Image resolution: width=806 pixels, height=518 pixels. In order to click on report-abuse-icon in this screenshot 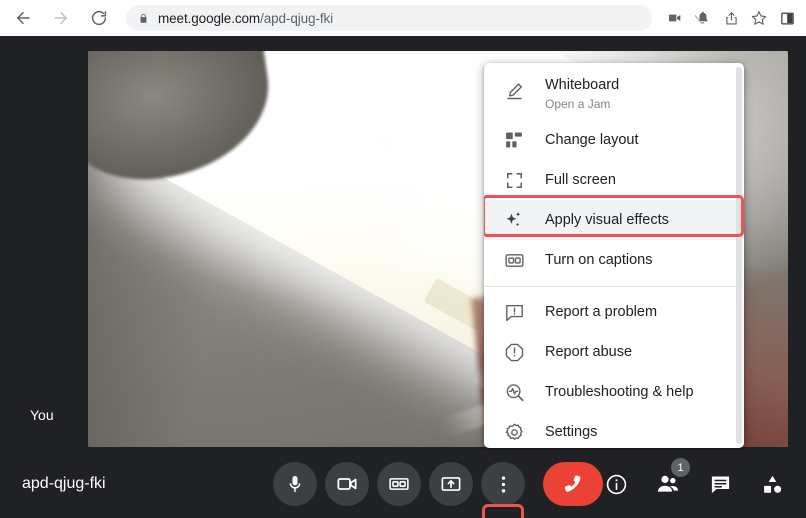, I will do `click(514, 352)`.